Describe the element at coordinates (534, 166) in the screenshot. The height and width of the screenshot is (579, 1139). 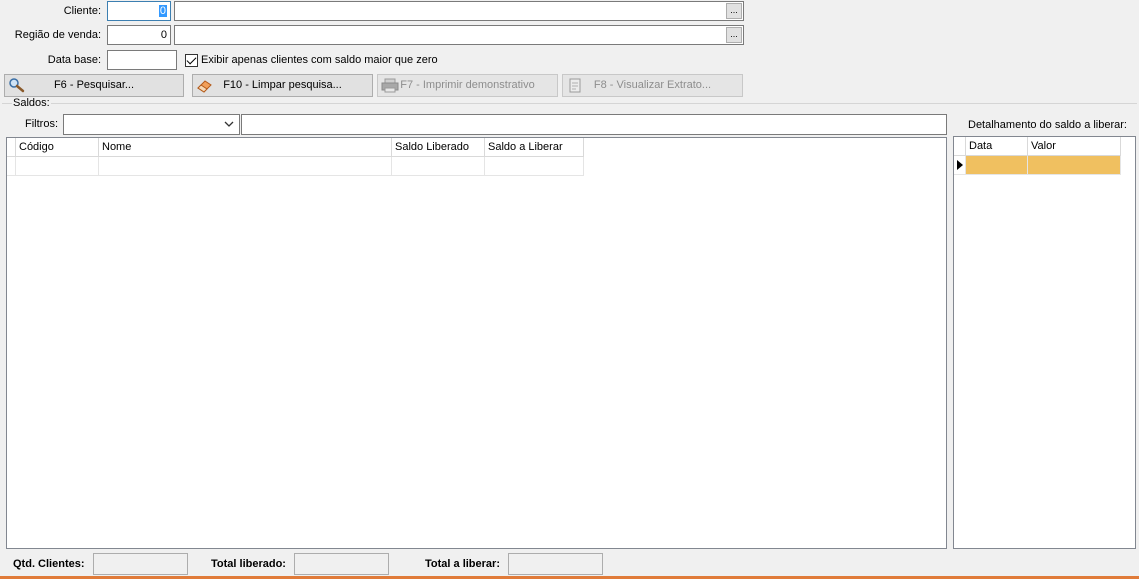
I see `table-cell-saldo-a-liberar` at that location.